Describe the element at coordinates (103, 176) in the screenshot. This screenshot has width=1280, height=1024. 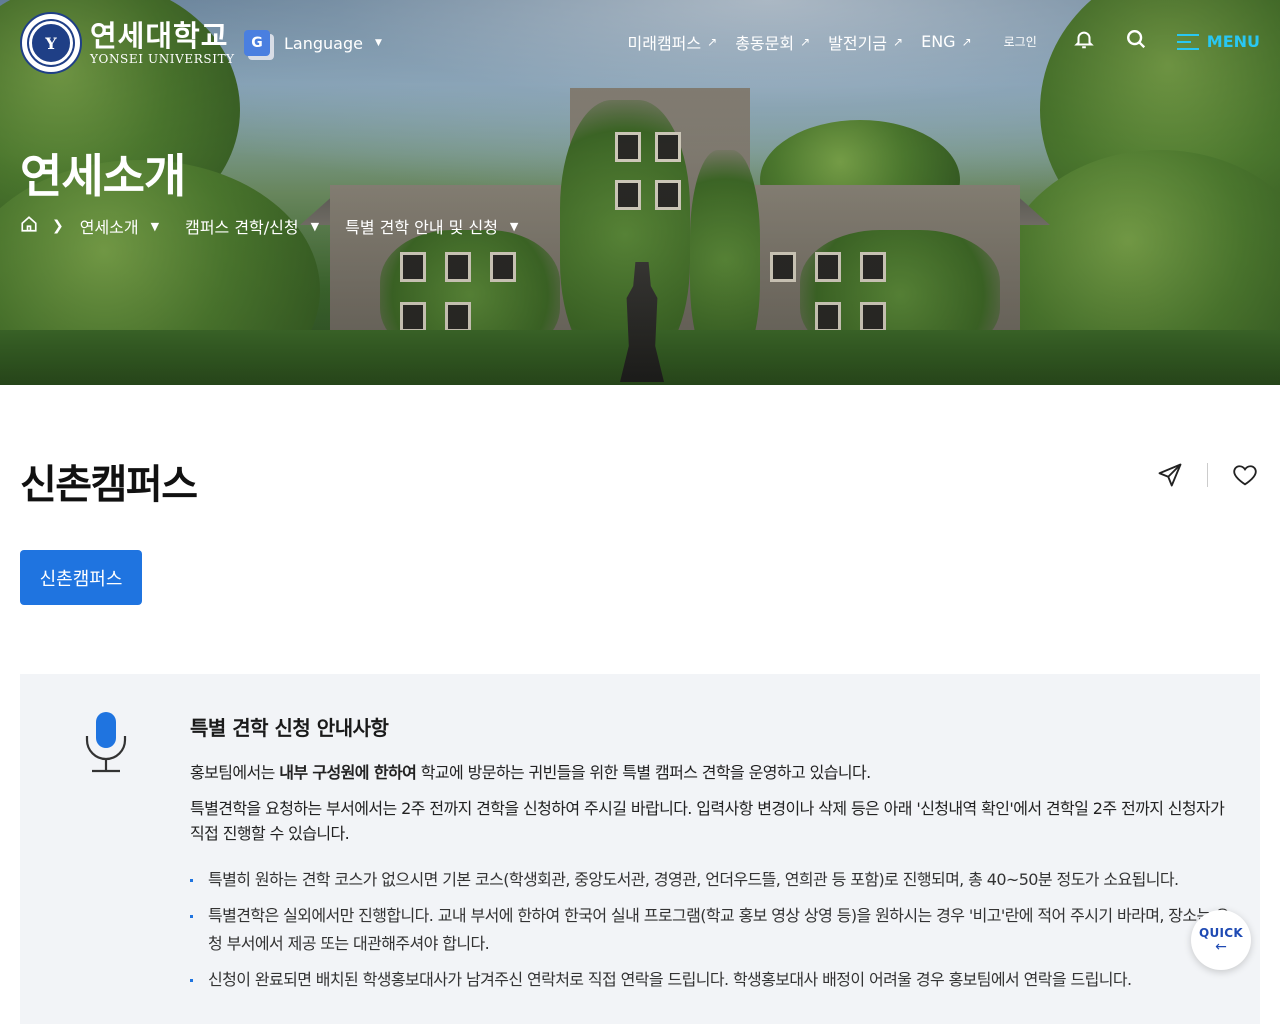
I see `hero-title: 연세소개` at that location.